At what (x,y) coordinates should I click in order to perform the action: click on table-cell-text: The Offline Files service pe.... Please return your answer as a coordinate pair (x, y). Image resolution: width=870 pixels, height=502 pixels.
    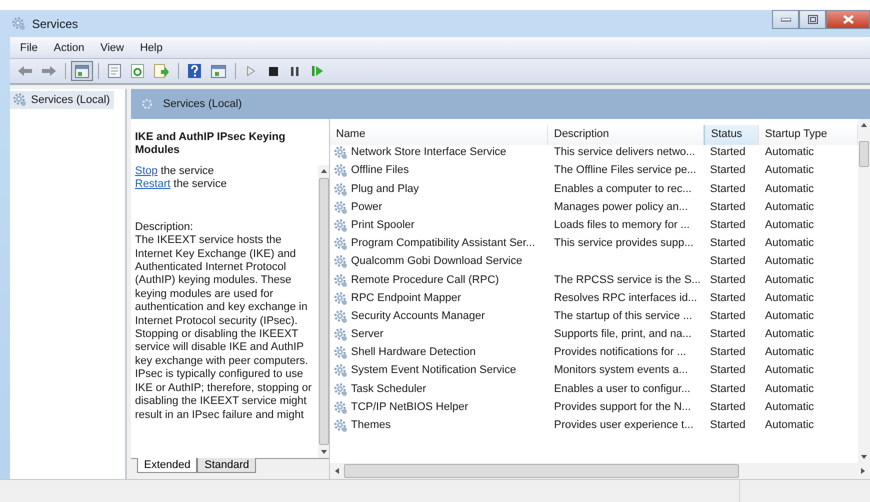
    Looking at the image, I should click on (625, 170).